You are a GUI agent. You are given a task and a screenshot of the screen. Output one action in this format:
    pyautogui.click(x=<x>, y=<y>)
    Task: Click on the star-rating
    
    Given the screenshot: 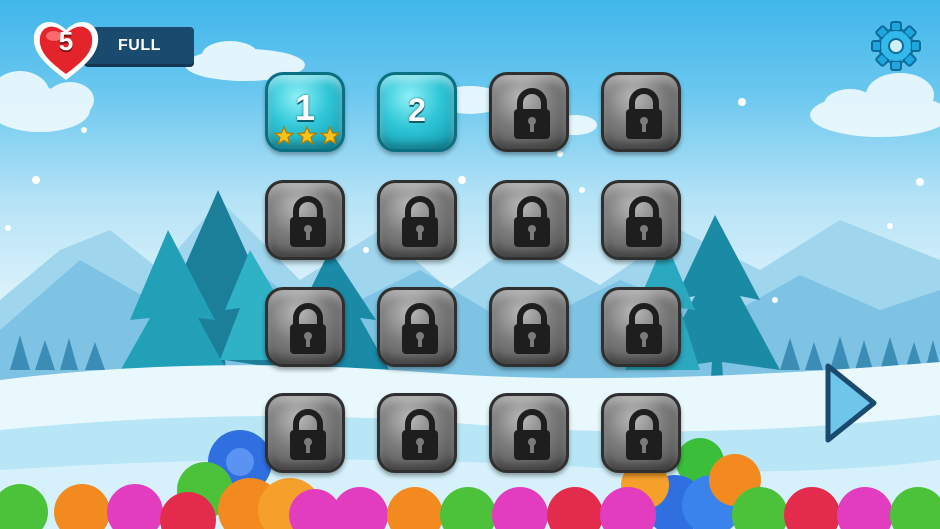 What is the action you would take?
    pyautogui.click(x=307, y=135)
    